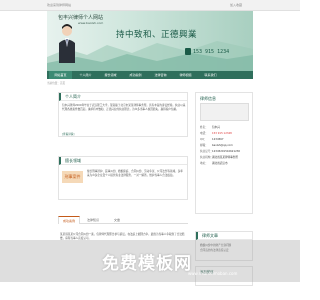  I want to click on info-row-address: 地址： 湖北省武汉市, so click(214, 163).